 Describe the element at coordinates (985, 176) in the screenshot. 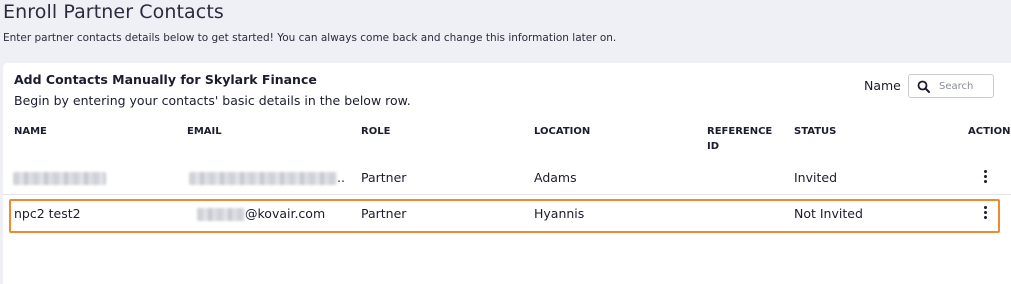

I see `more-vertical-icon` at that location.